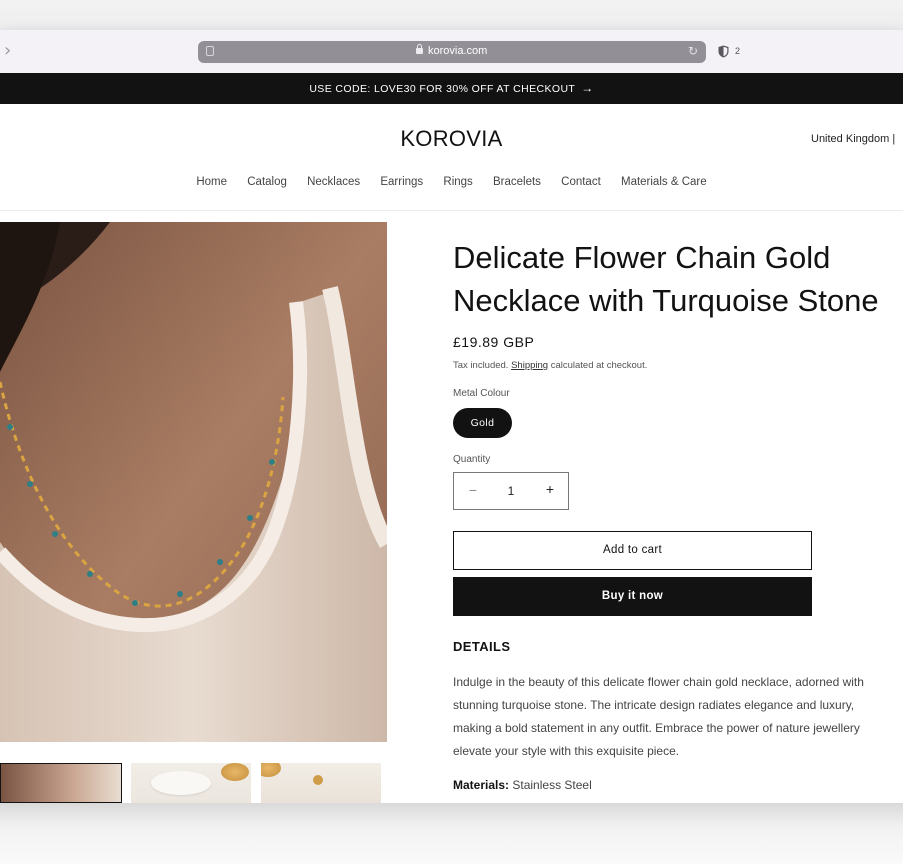  Describe the element at coordinates (481, 393) in the screenshot. I see `metal-colour-label: Metal Colour` at that location.